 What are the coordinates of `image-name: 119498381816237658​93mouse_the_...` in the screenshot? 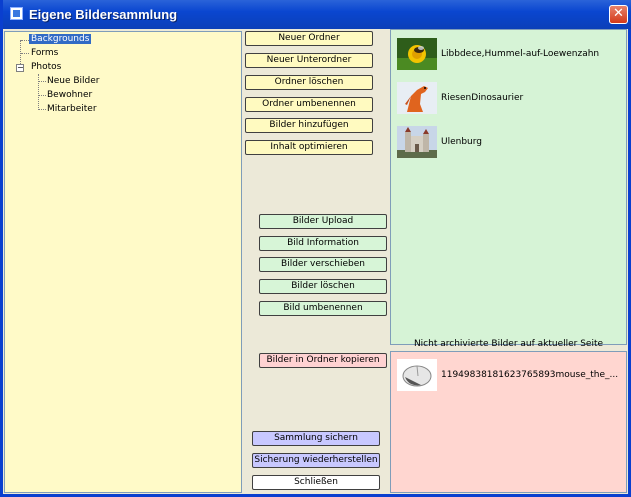 It's located at (530, 375).